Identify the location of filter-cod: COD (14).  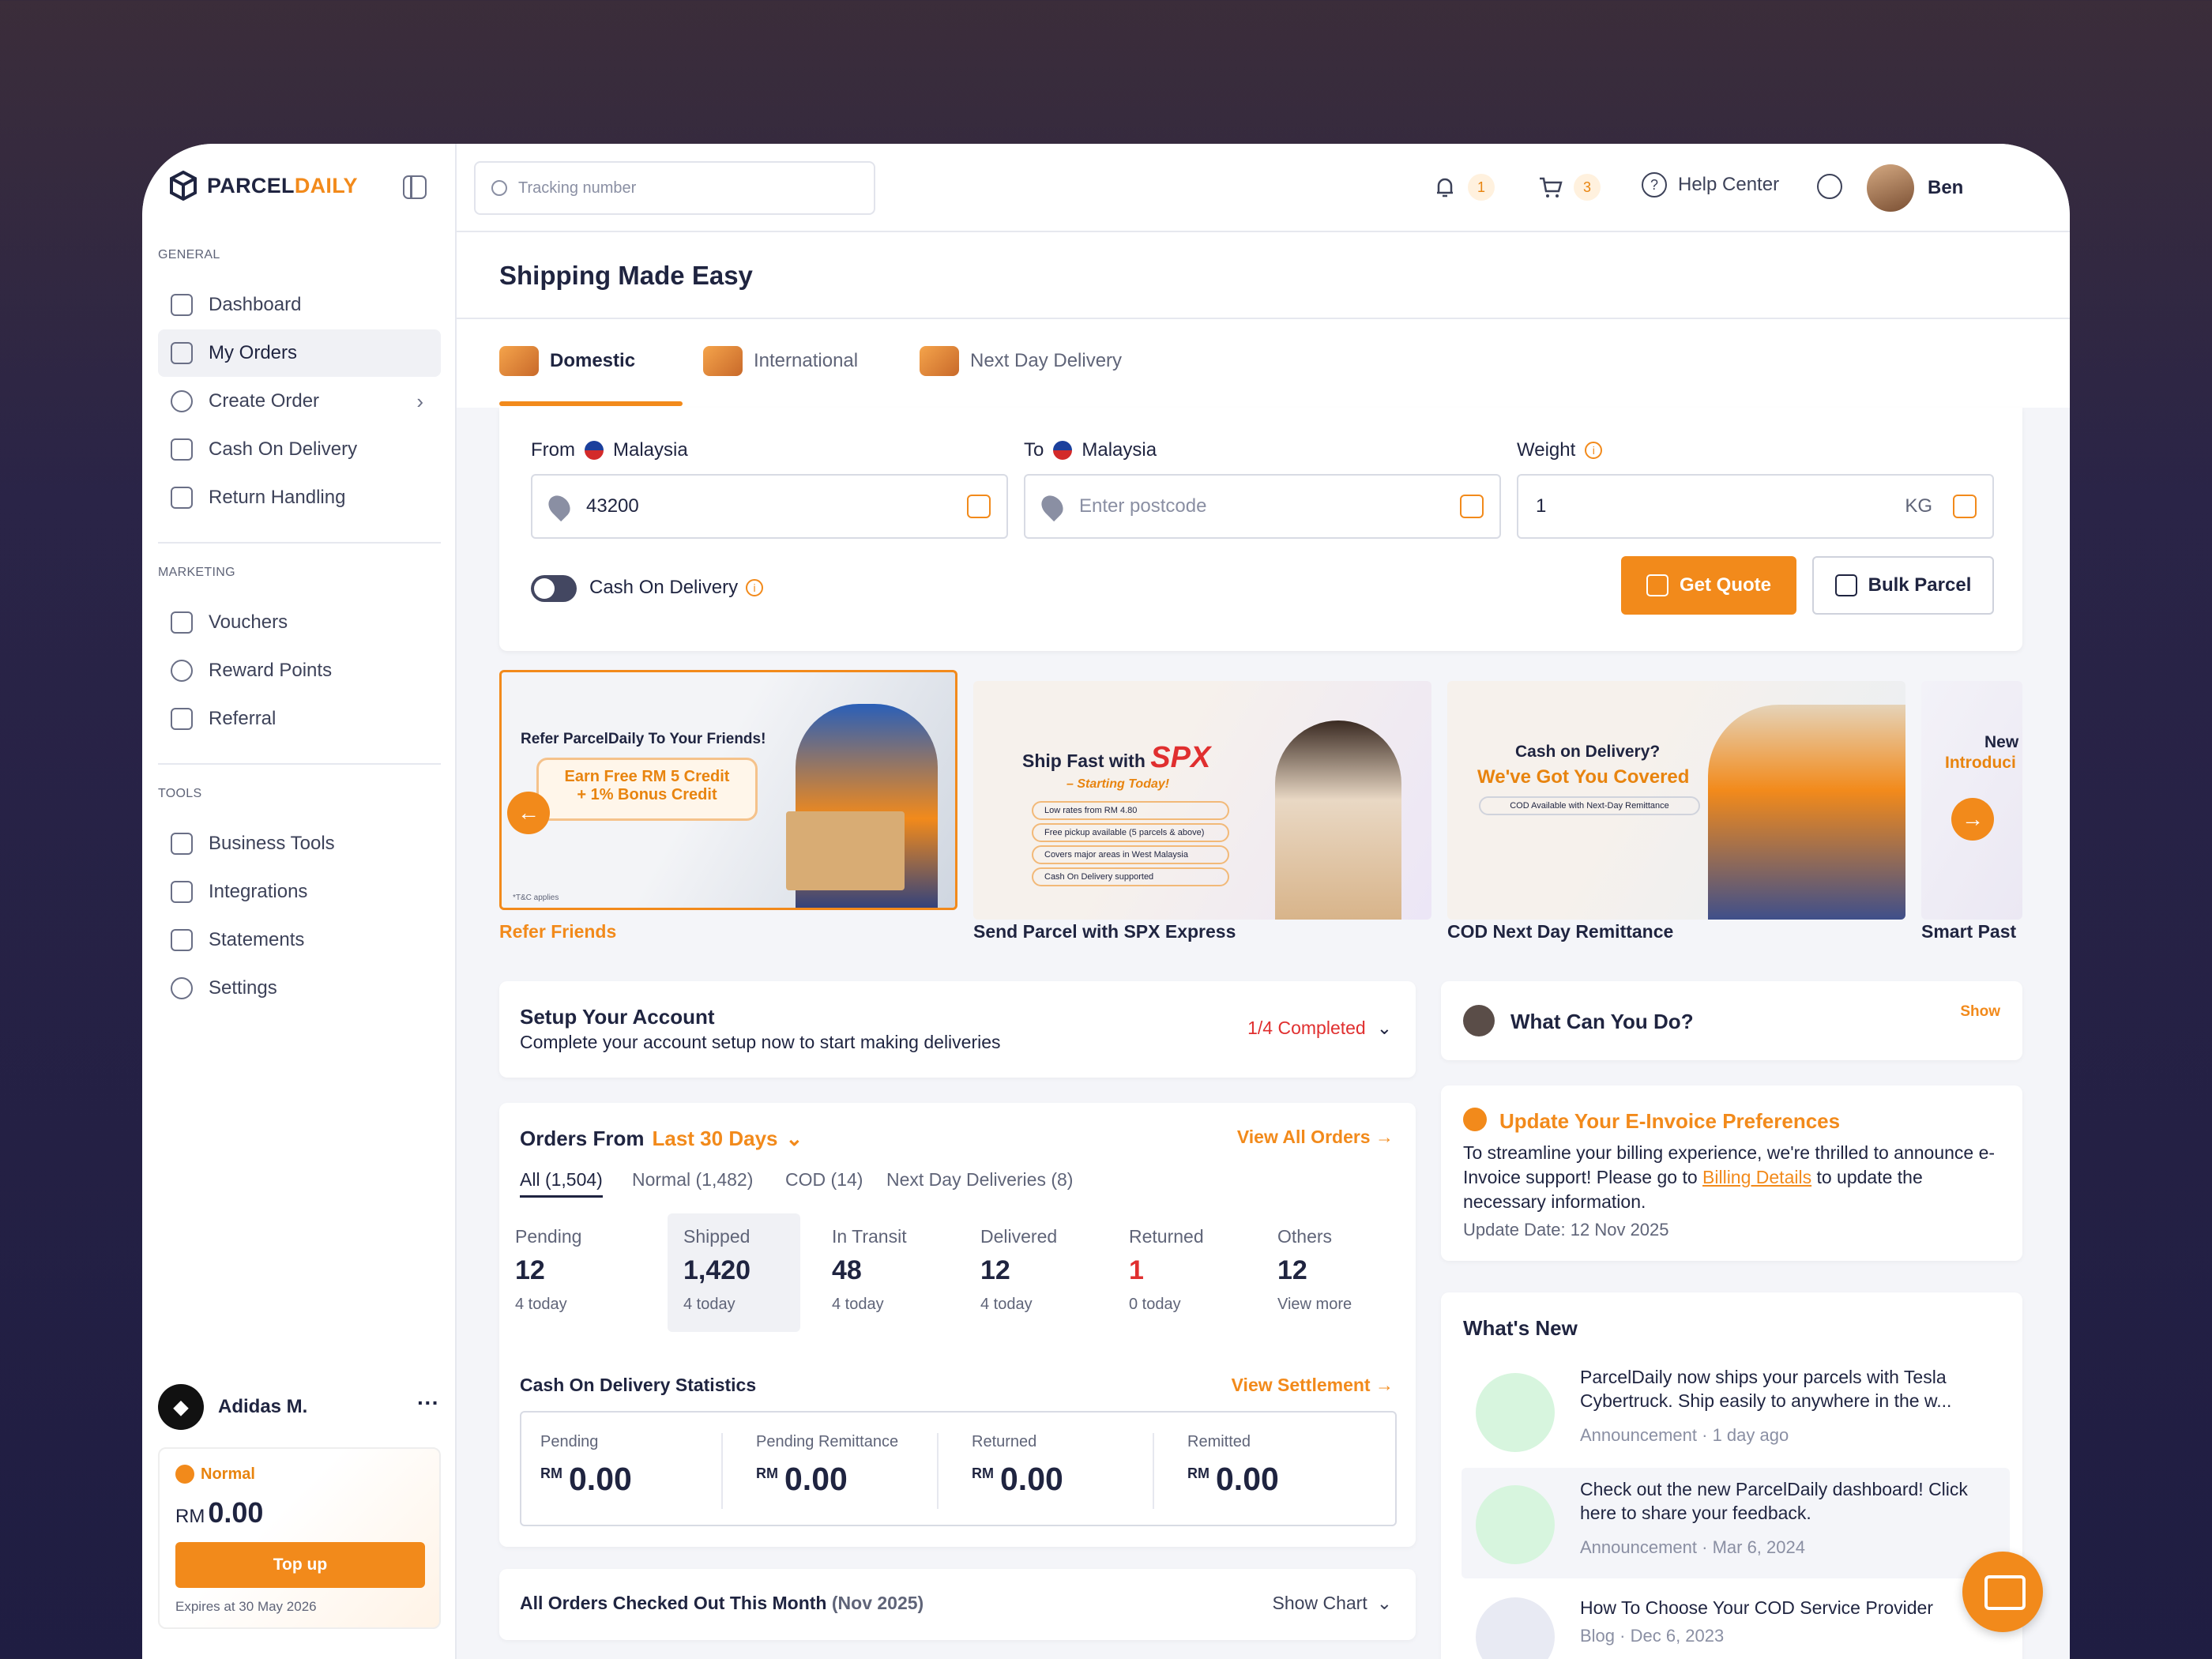
(824, 1180).